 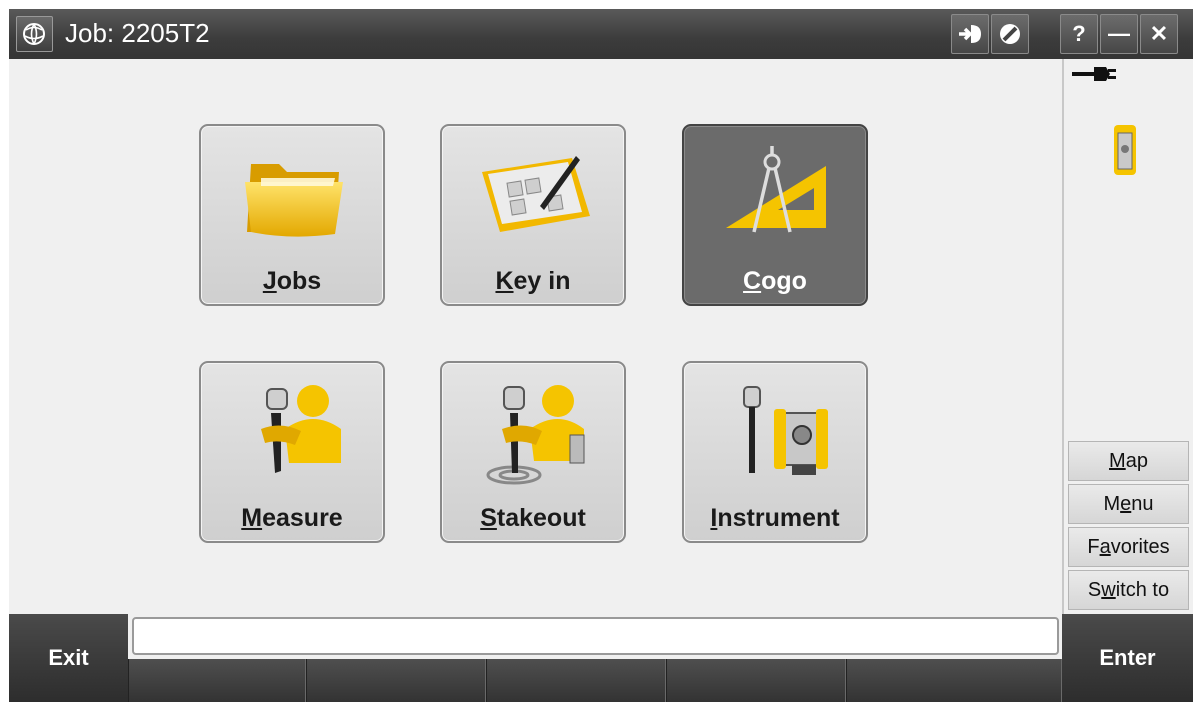 I want to click on help-button: ?, so click(x=1079, y=34).